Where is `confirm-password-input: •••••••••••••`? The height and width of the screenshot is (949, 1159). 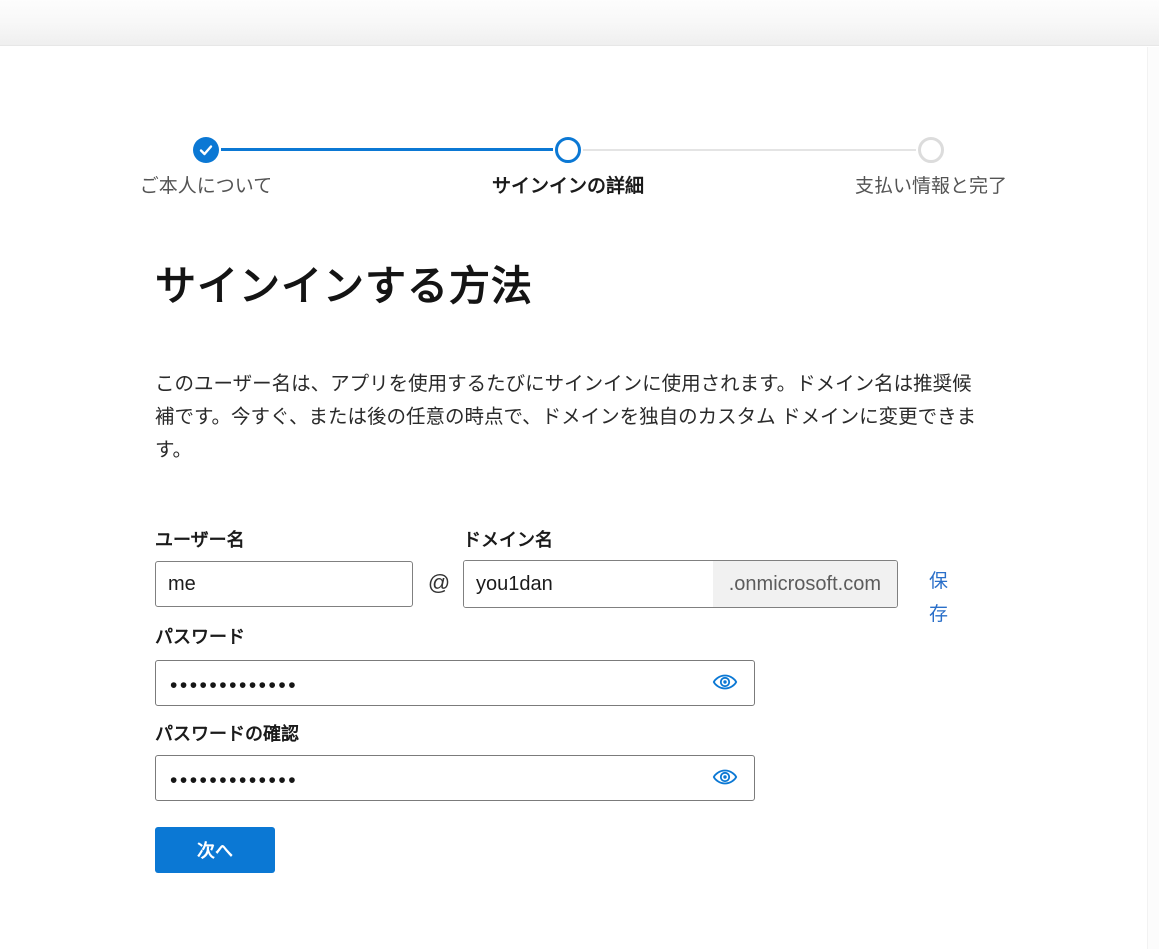
confirm-password-input: ••••••••••••• is located at coordinates (455, 778).